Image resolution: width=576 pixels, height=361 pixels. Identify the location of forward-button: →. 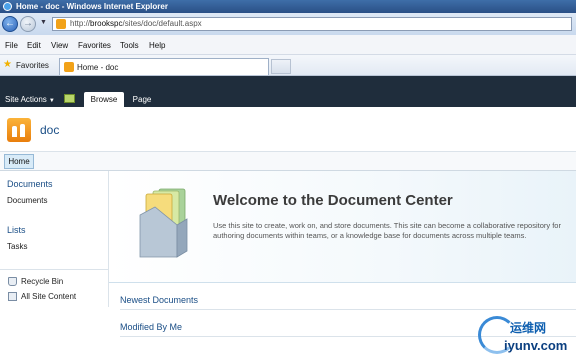
(28, 24).